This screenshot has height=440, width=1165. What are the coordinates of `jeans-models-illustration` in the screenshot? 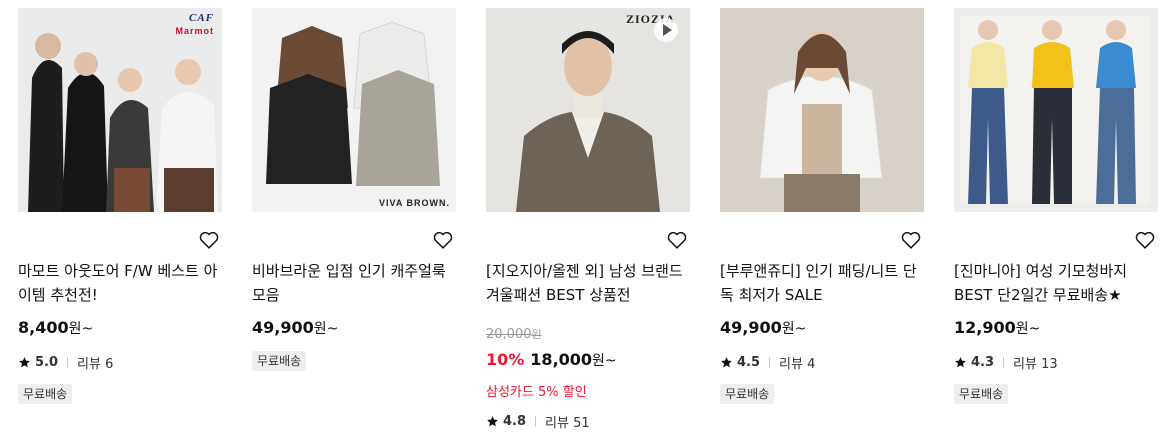 It's located at (1056, 110).